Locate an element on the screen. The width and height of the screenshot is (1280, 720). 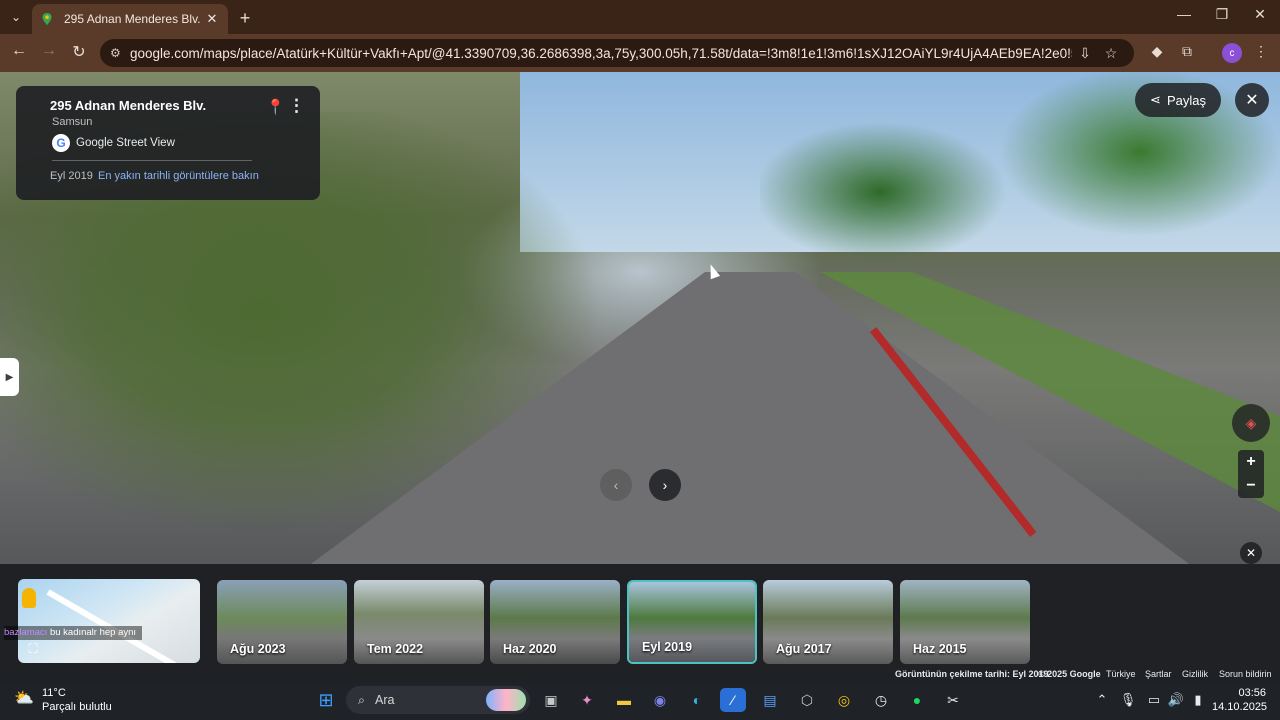
map-pin-icon: 📍 is located at coordinates (275, 107).